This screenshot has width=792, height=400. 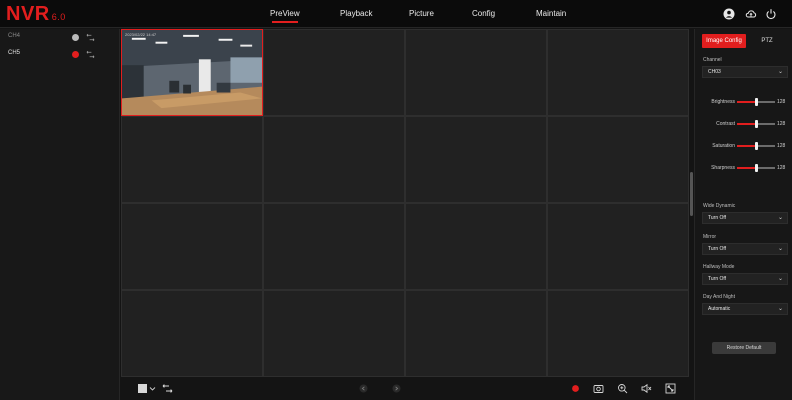 What do you see at coordinates (396, 388) in the screenshot?
I see `next-page-icon` at bounding box center [396, 388].